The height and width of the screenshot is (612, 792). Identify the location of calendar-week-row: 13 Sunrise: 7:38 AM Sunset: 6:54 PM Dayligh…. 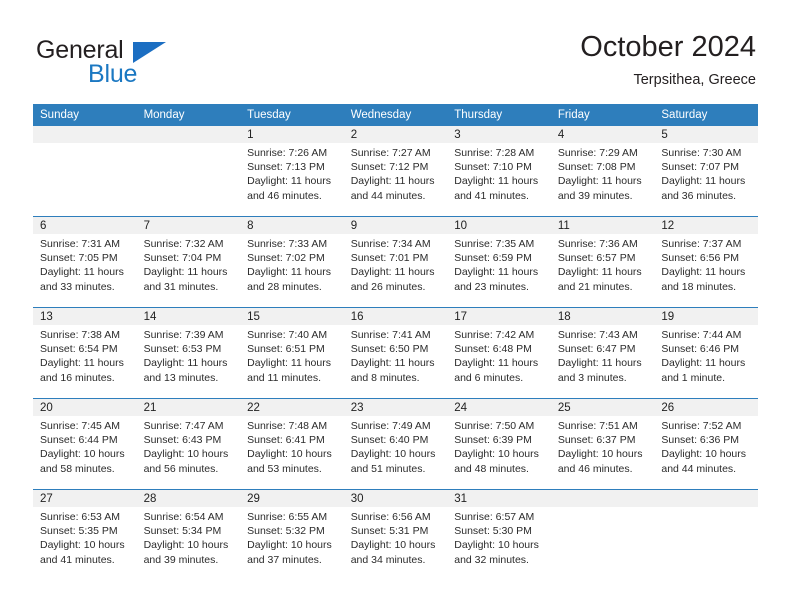
(395, 353).